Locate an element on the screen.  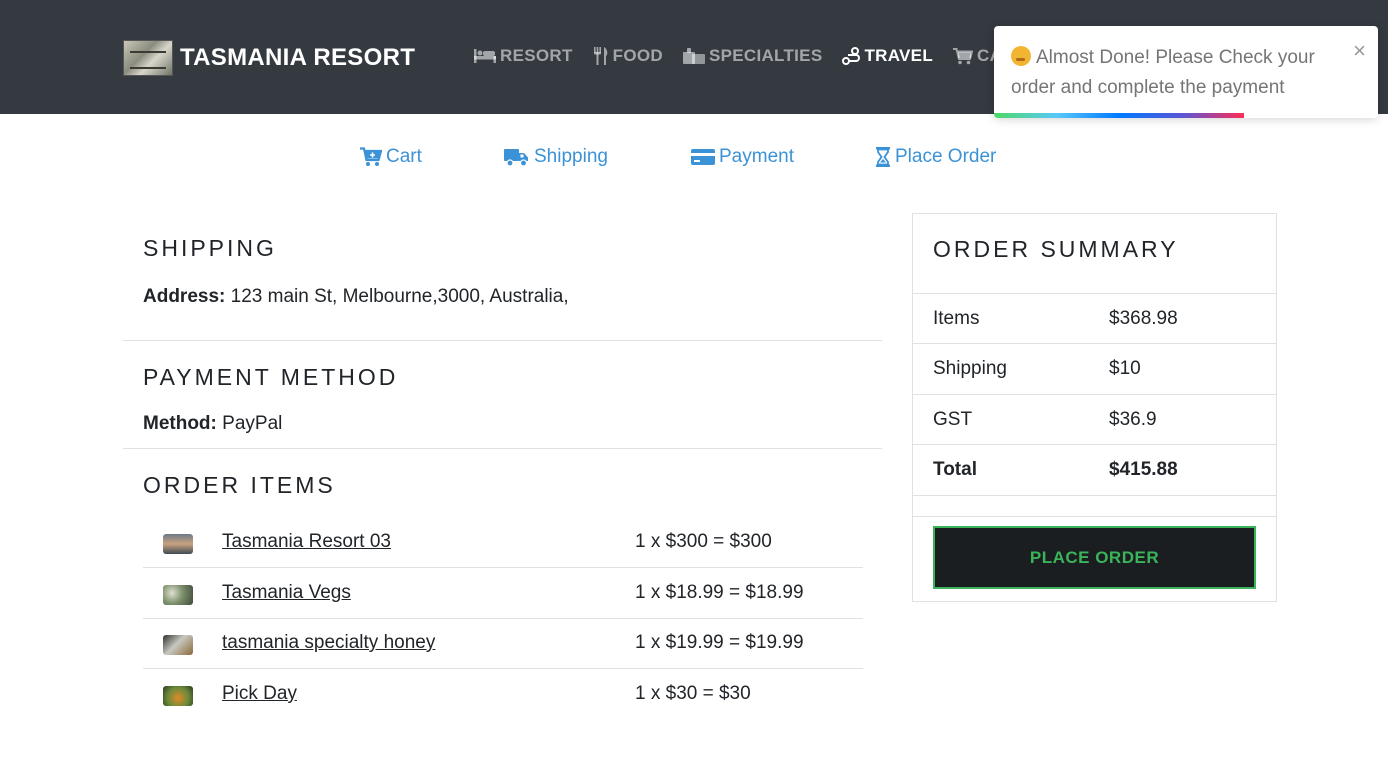
summary-label: GST is located at coordinates (953, 419).